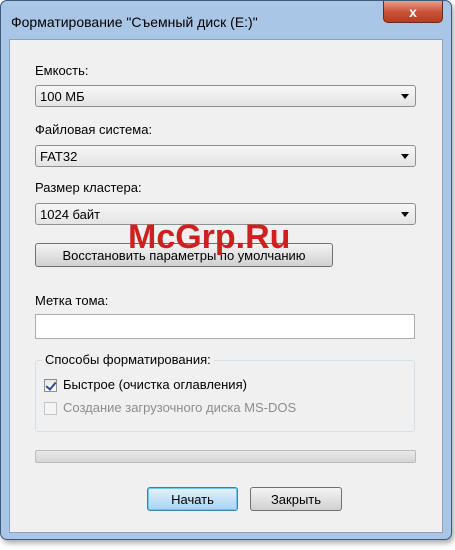  What do you see at coordinates (72, 300) in the screenshot?
I see `volume-label-caption: Метка тома:` at bounding box center [72, 300].